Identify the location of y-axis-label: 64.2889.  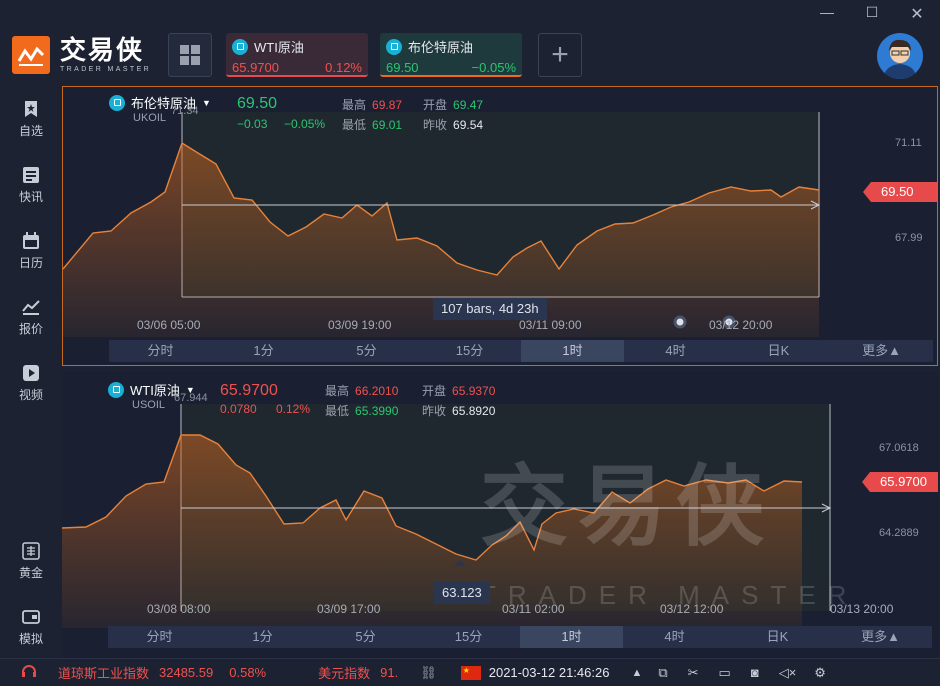
(899, 533).